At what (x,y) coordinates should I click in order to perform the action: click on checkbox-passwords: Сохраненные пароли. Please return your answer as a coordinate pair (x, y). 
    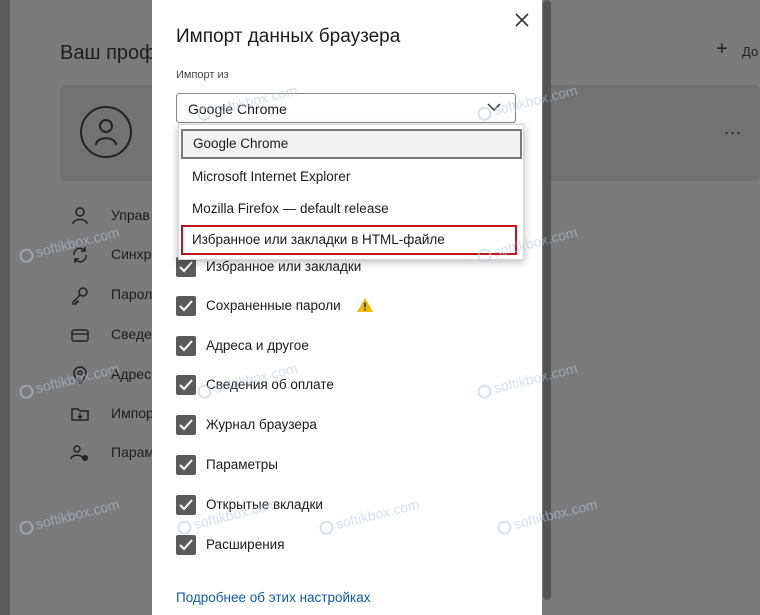
    Looking at the image, I should click on (346, 306).